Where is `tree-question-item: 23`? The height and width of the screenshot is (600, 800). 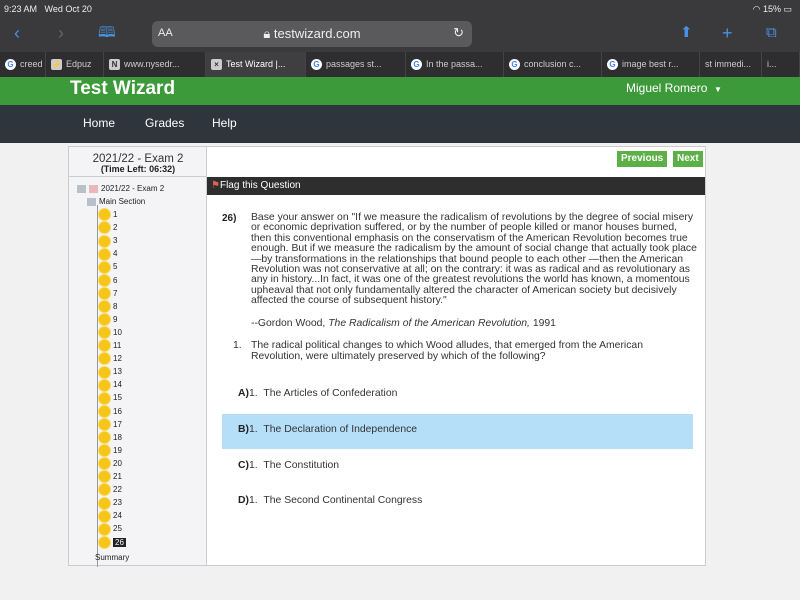 tree-question-item: 23 is located at coordinates (110, 502).